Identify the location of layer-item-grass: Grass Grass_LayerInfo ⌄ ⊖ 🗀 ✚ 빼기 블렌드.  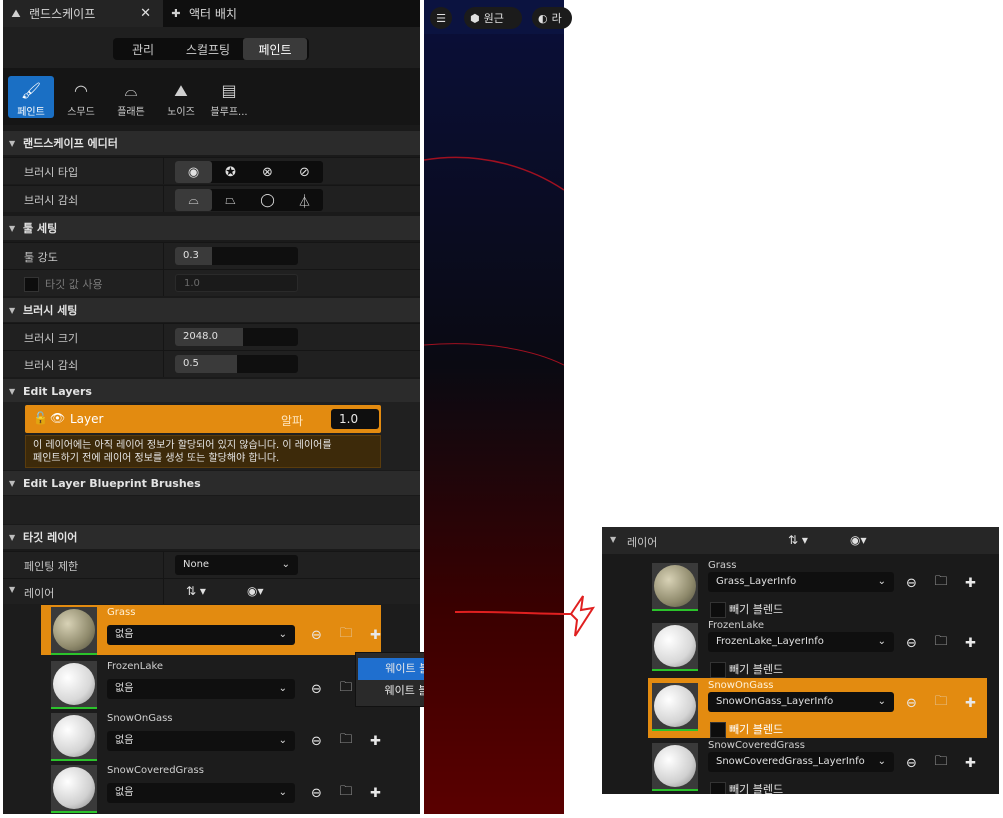
(817, 588).